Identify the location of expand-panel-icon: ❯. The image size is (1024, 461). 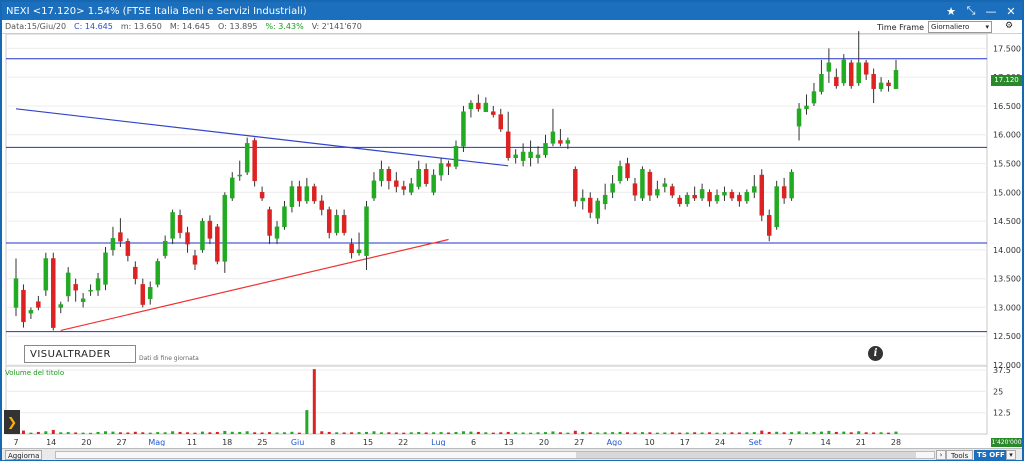
(12, 422).